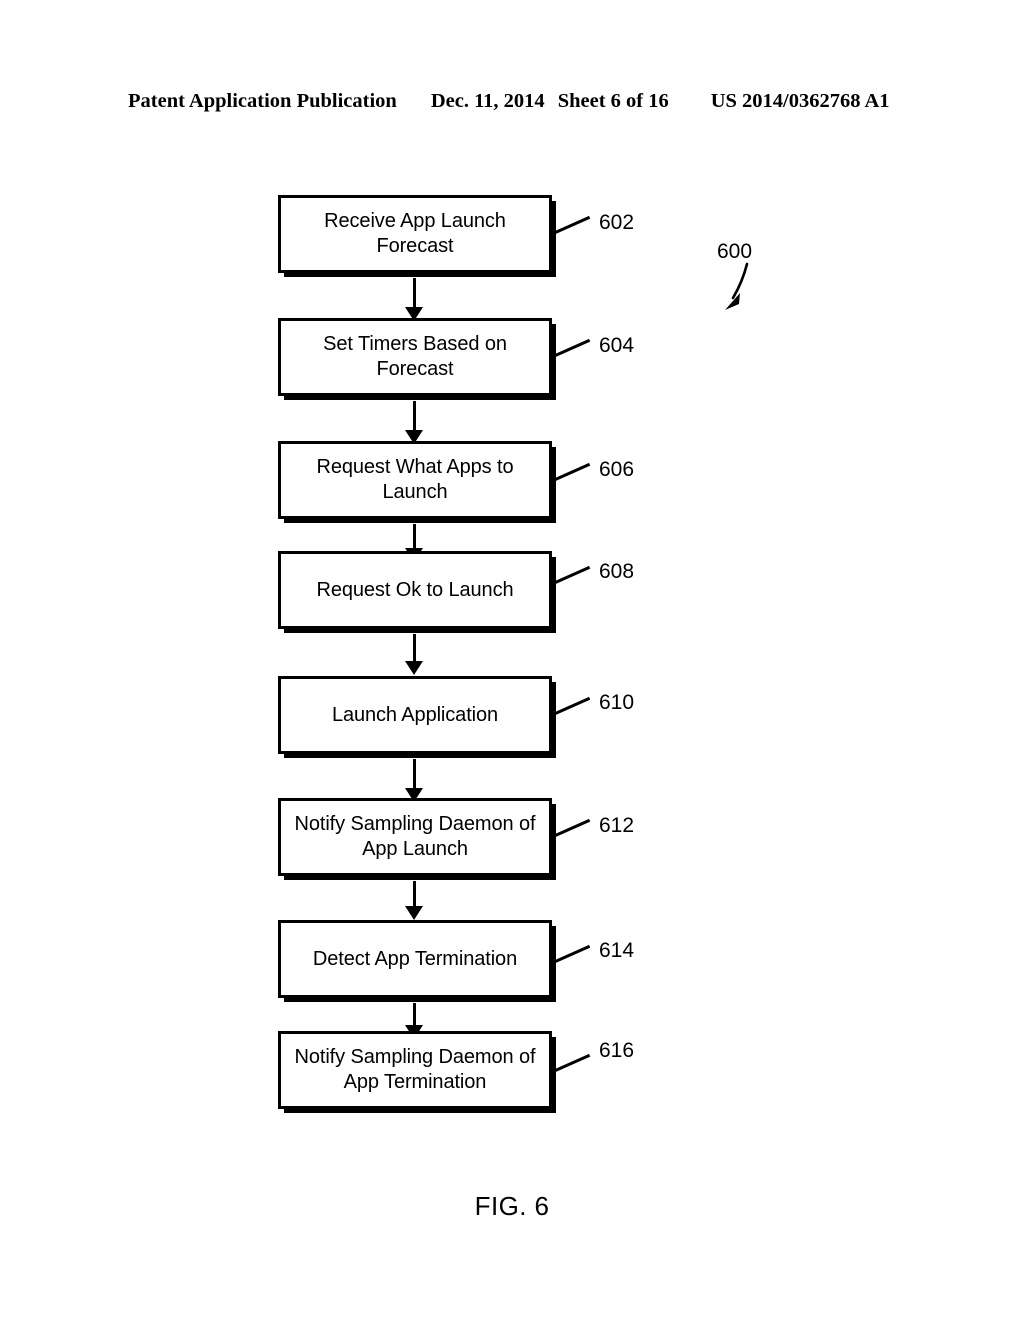 The width and height of the screenshot is (1024, 1320). Describe the element at coordinates (735, 251) in the screenshot. I see `figure-reference-600: 600` at that location.